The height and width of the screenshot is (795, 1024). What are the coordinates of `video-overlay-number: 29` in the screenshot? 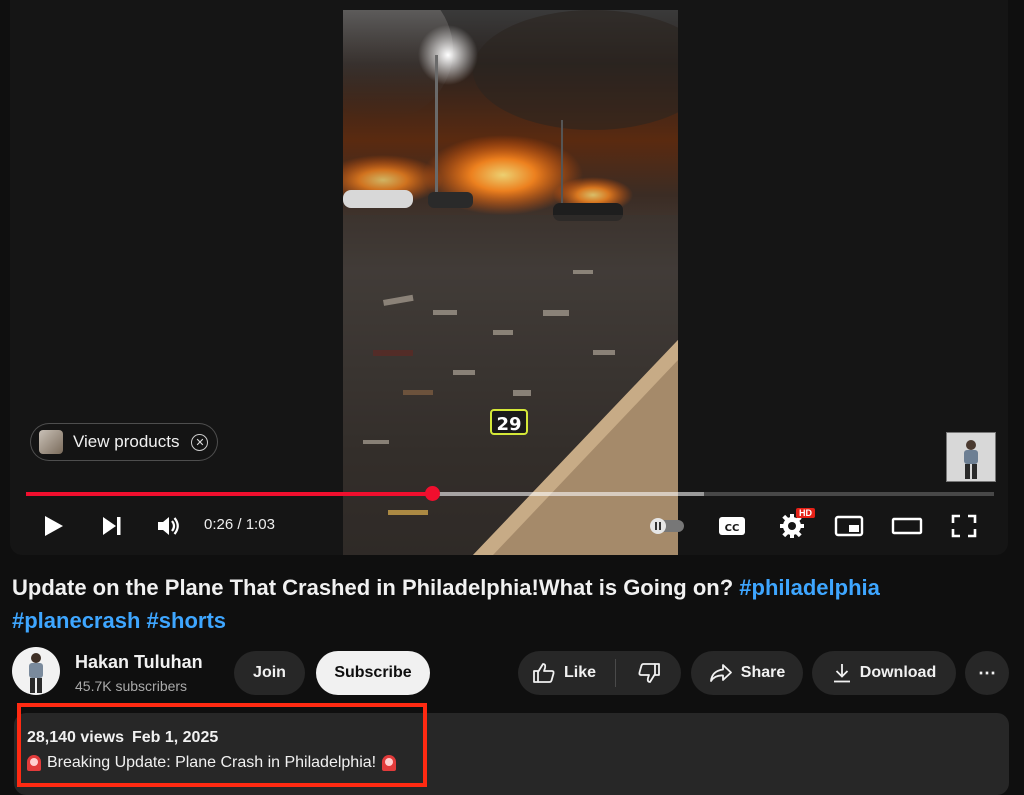 It's located at (508, 424).